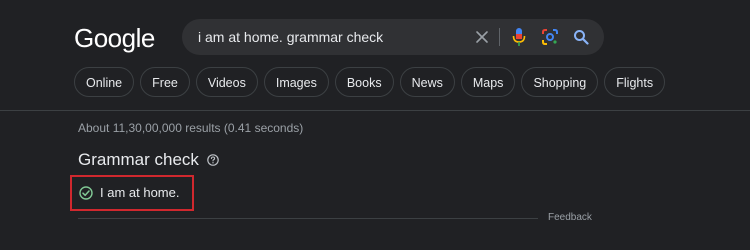 This screenshot has width=750, height=250. Describe the element at coordinates (635, 82) in the screenshot. I see `chip-flights: Flights` at that location.